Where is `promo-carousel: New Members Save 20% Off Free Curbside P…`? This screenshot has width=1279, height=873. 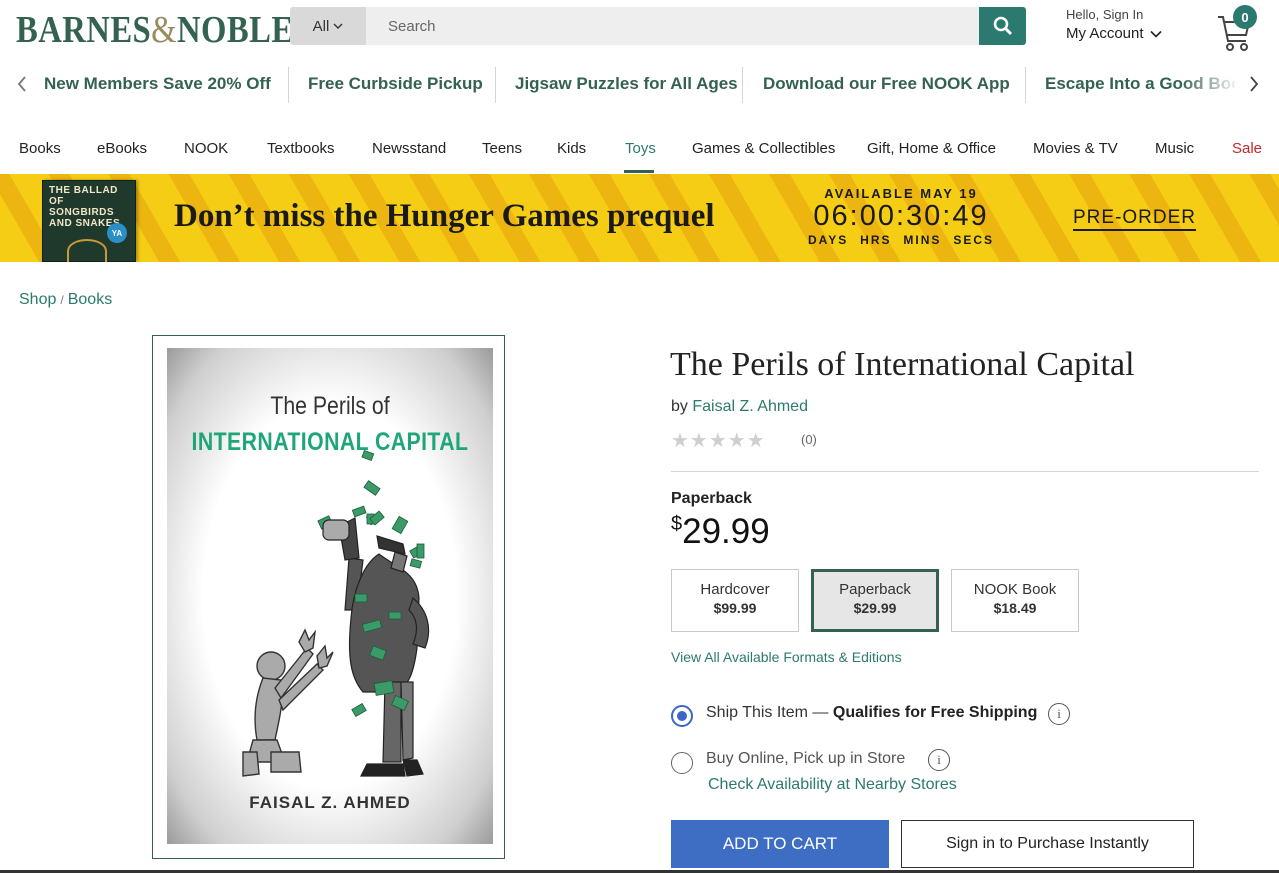
promo-carousel: New Members Save 20% Off Free Curbside P… is located at coordinates (639, 84).